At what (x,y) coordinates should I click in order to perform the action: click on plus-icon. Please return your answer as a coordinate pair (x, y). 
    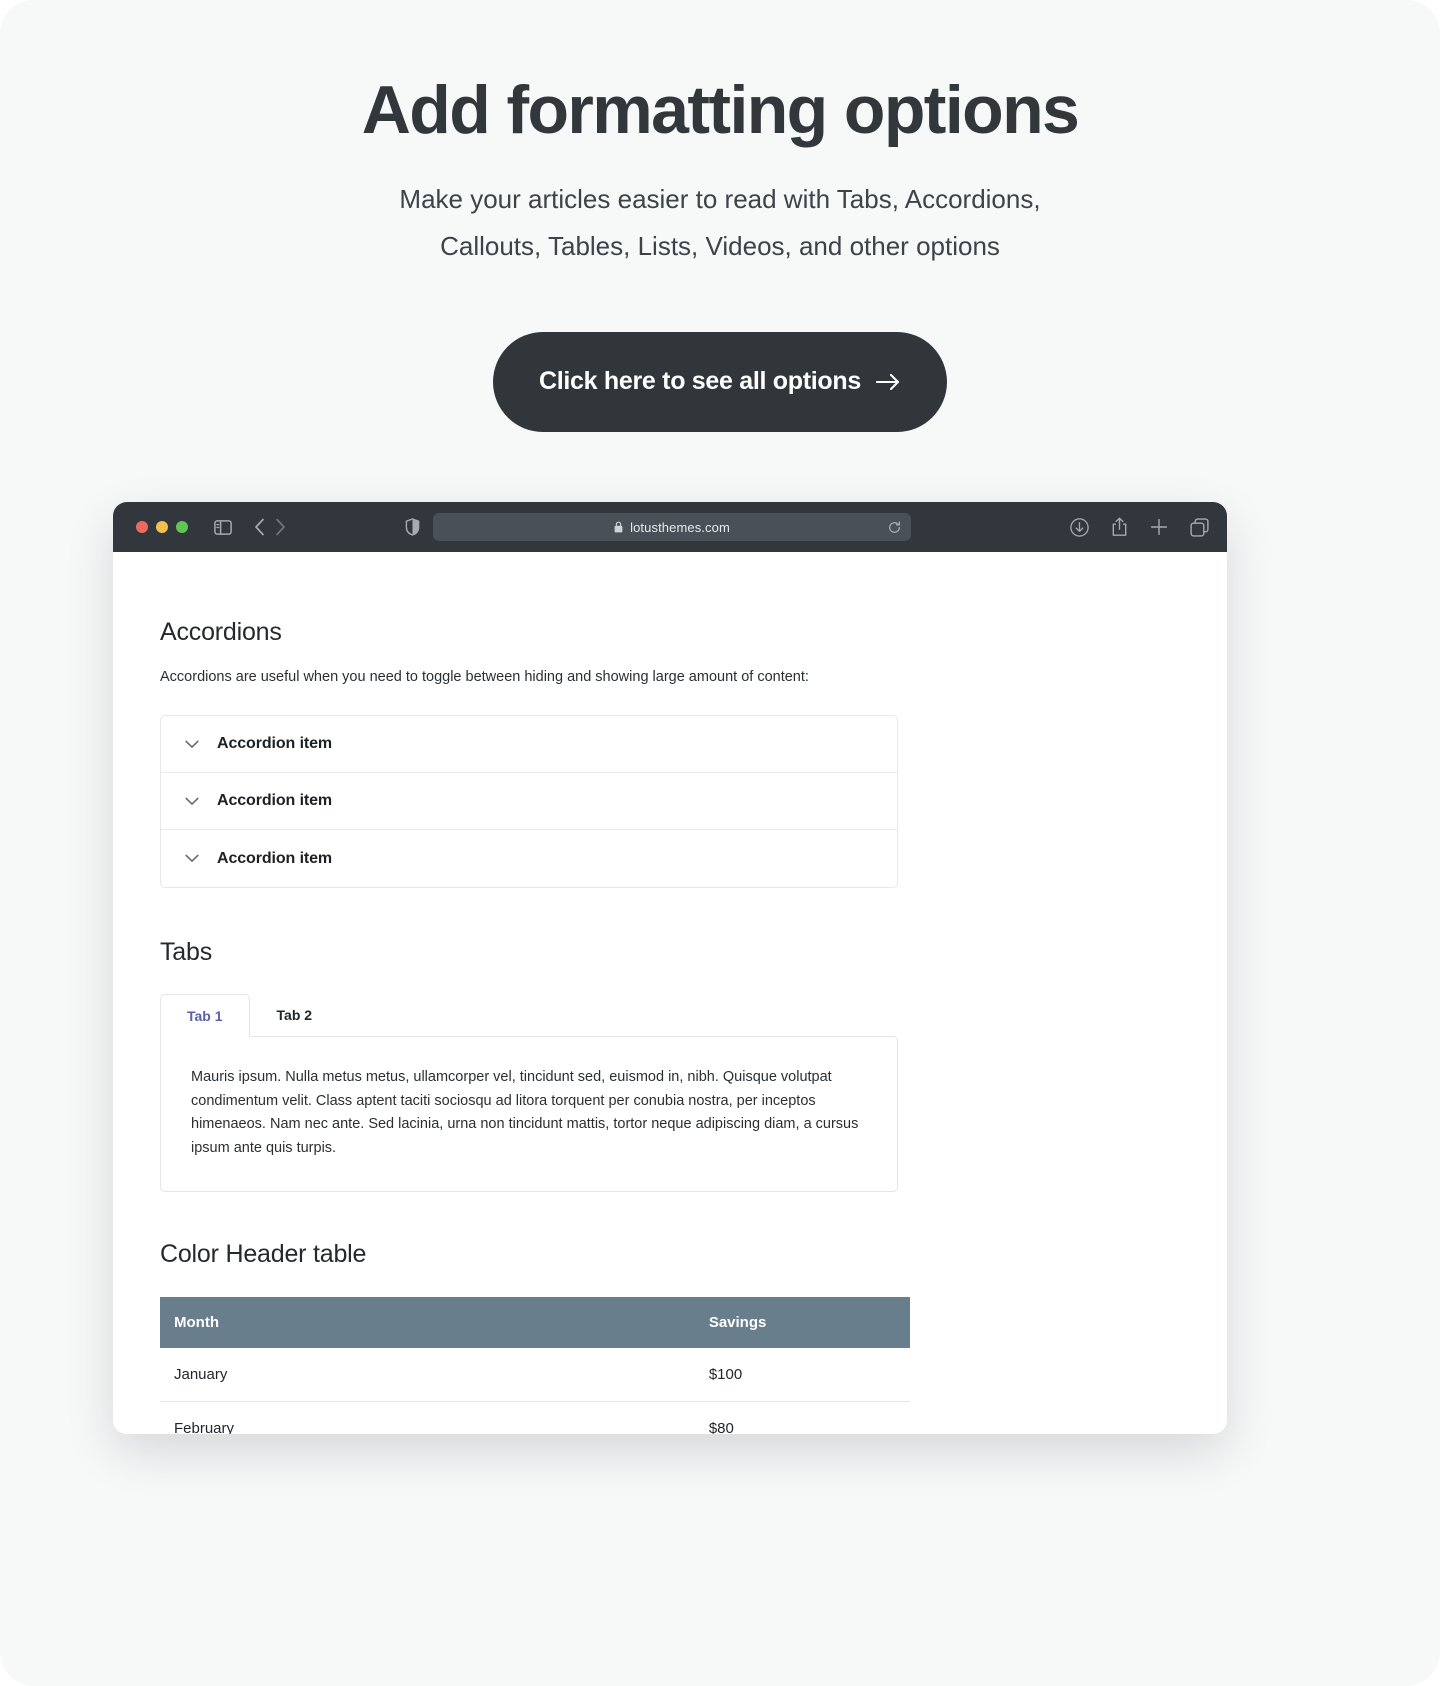
    Looking at the image, I should click on (1159, 527).